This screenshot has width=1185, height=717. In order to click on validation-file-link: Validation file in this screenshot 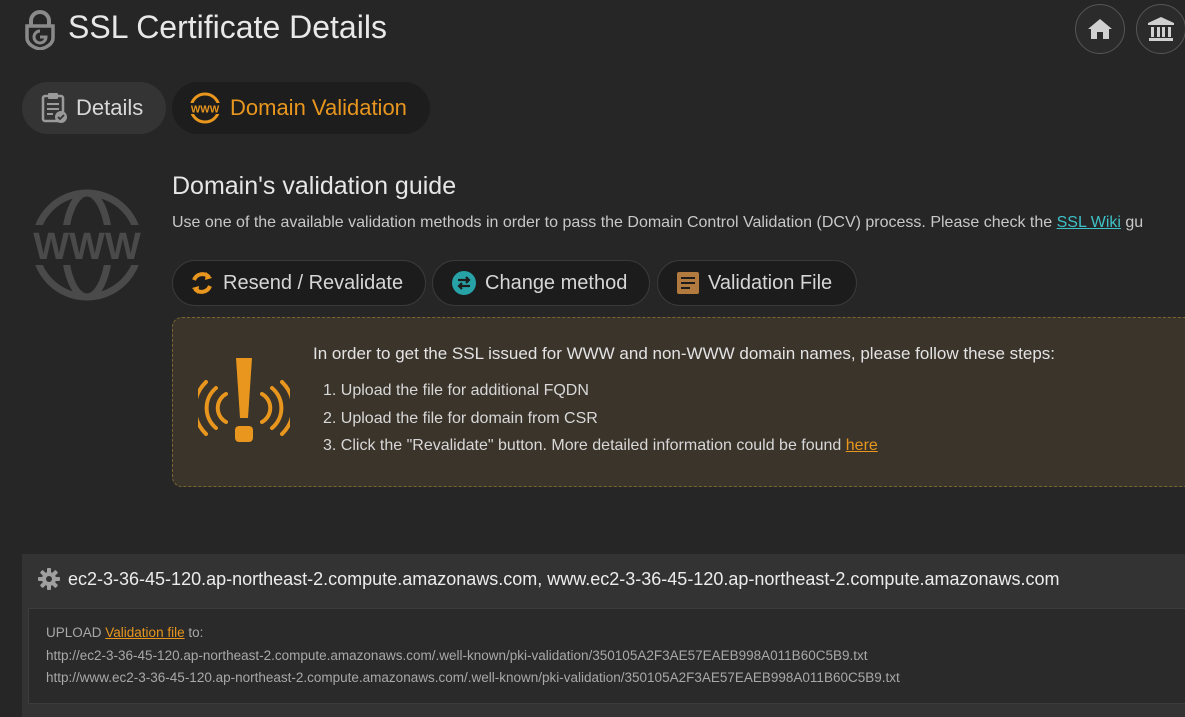, I will do `click(144, 632)`.